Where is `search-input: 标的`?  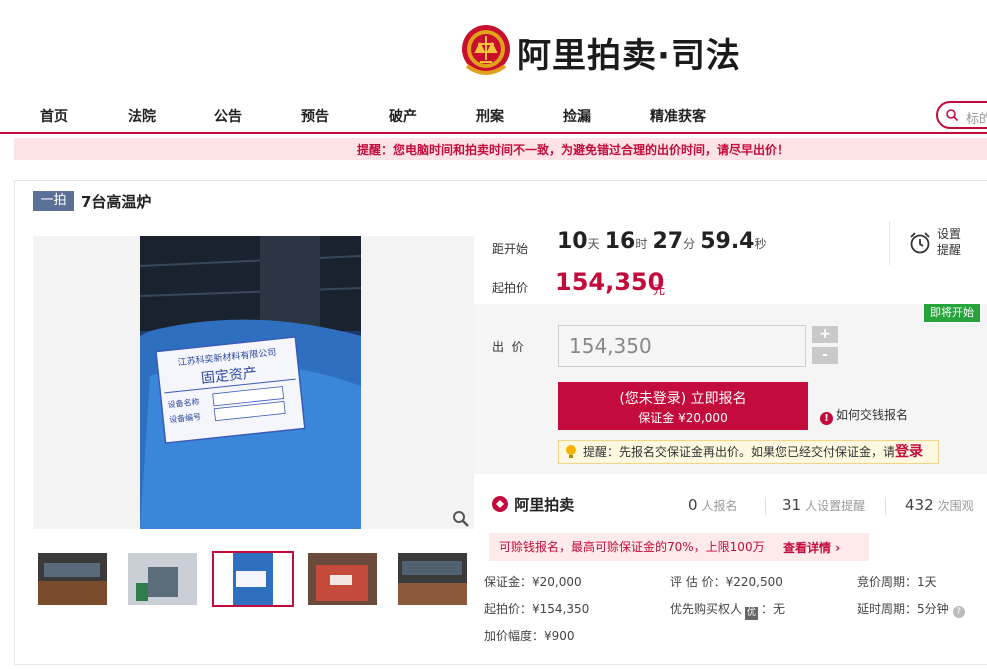
search-input: 标的 is located at coordinates (976, 117).